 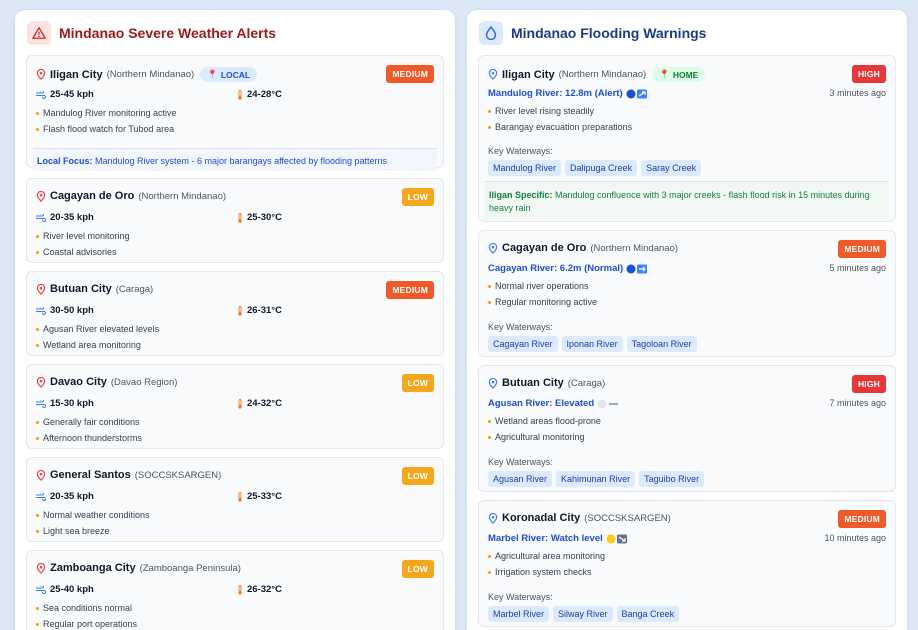 I want to click on severity-badge: HIGH, so click(x=868, y=384).